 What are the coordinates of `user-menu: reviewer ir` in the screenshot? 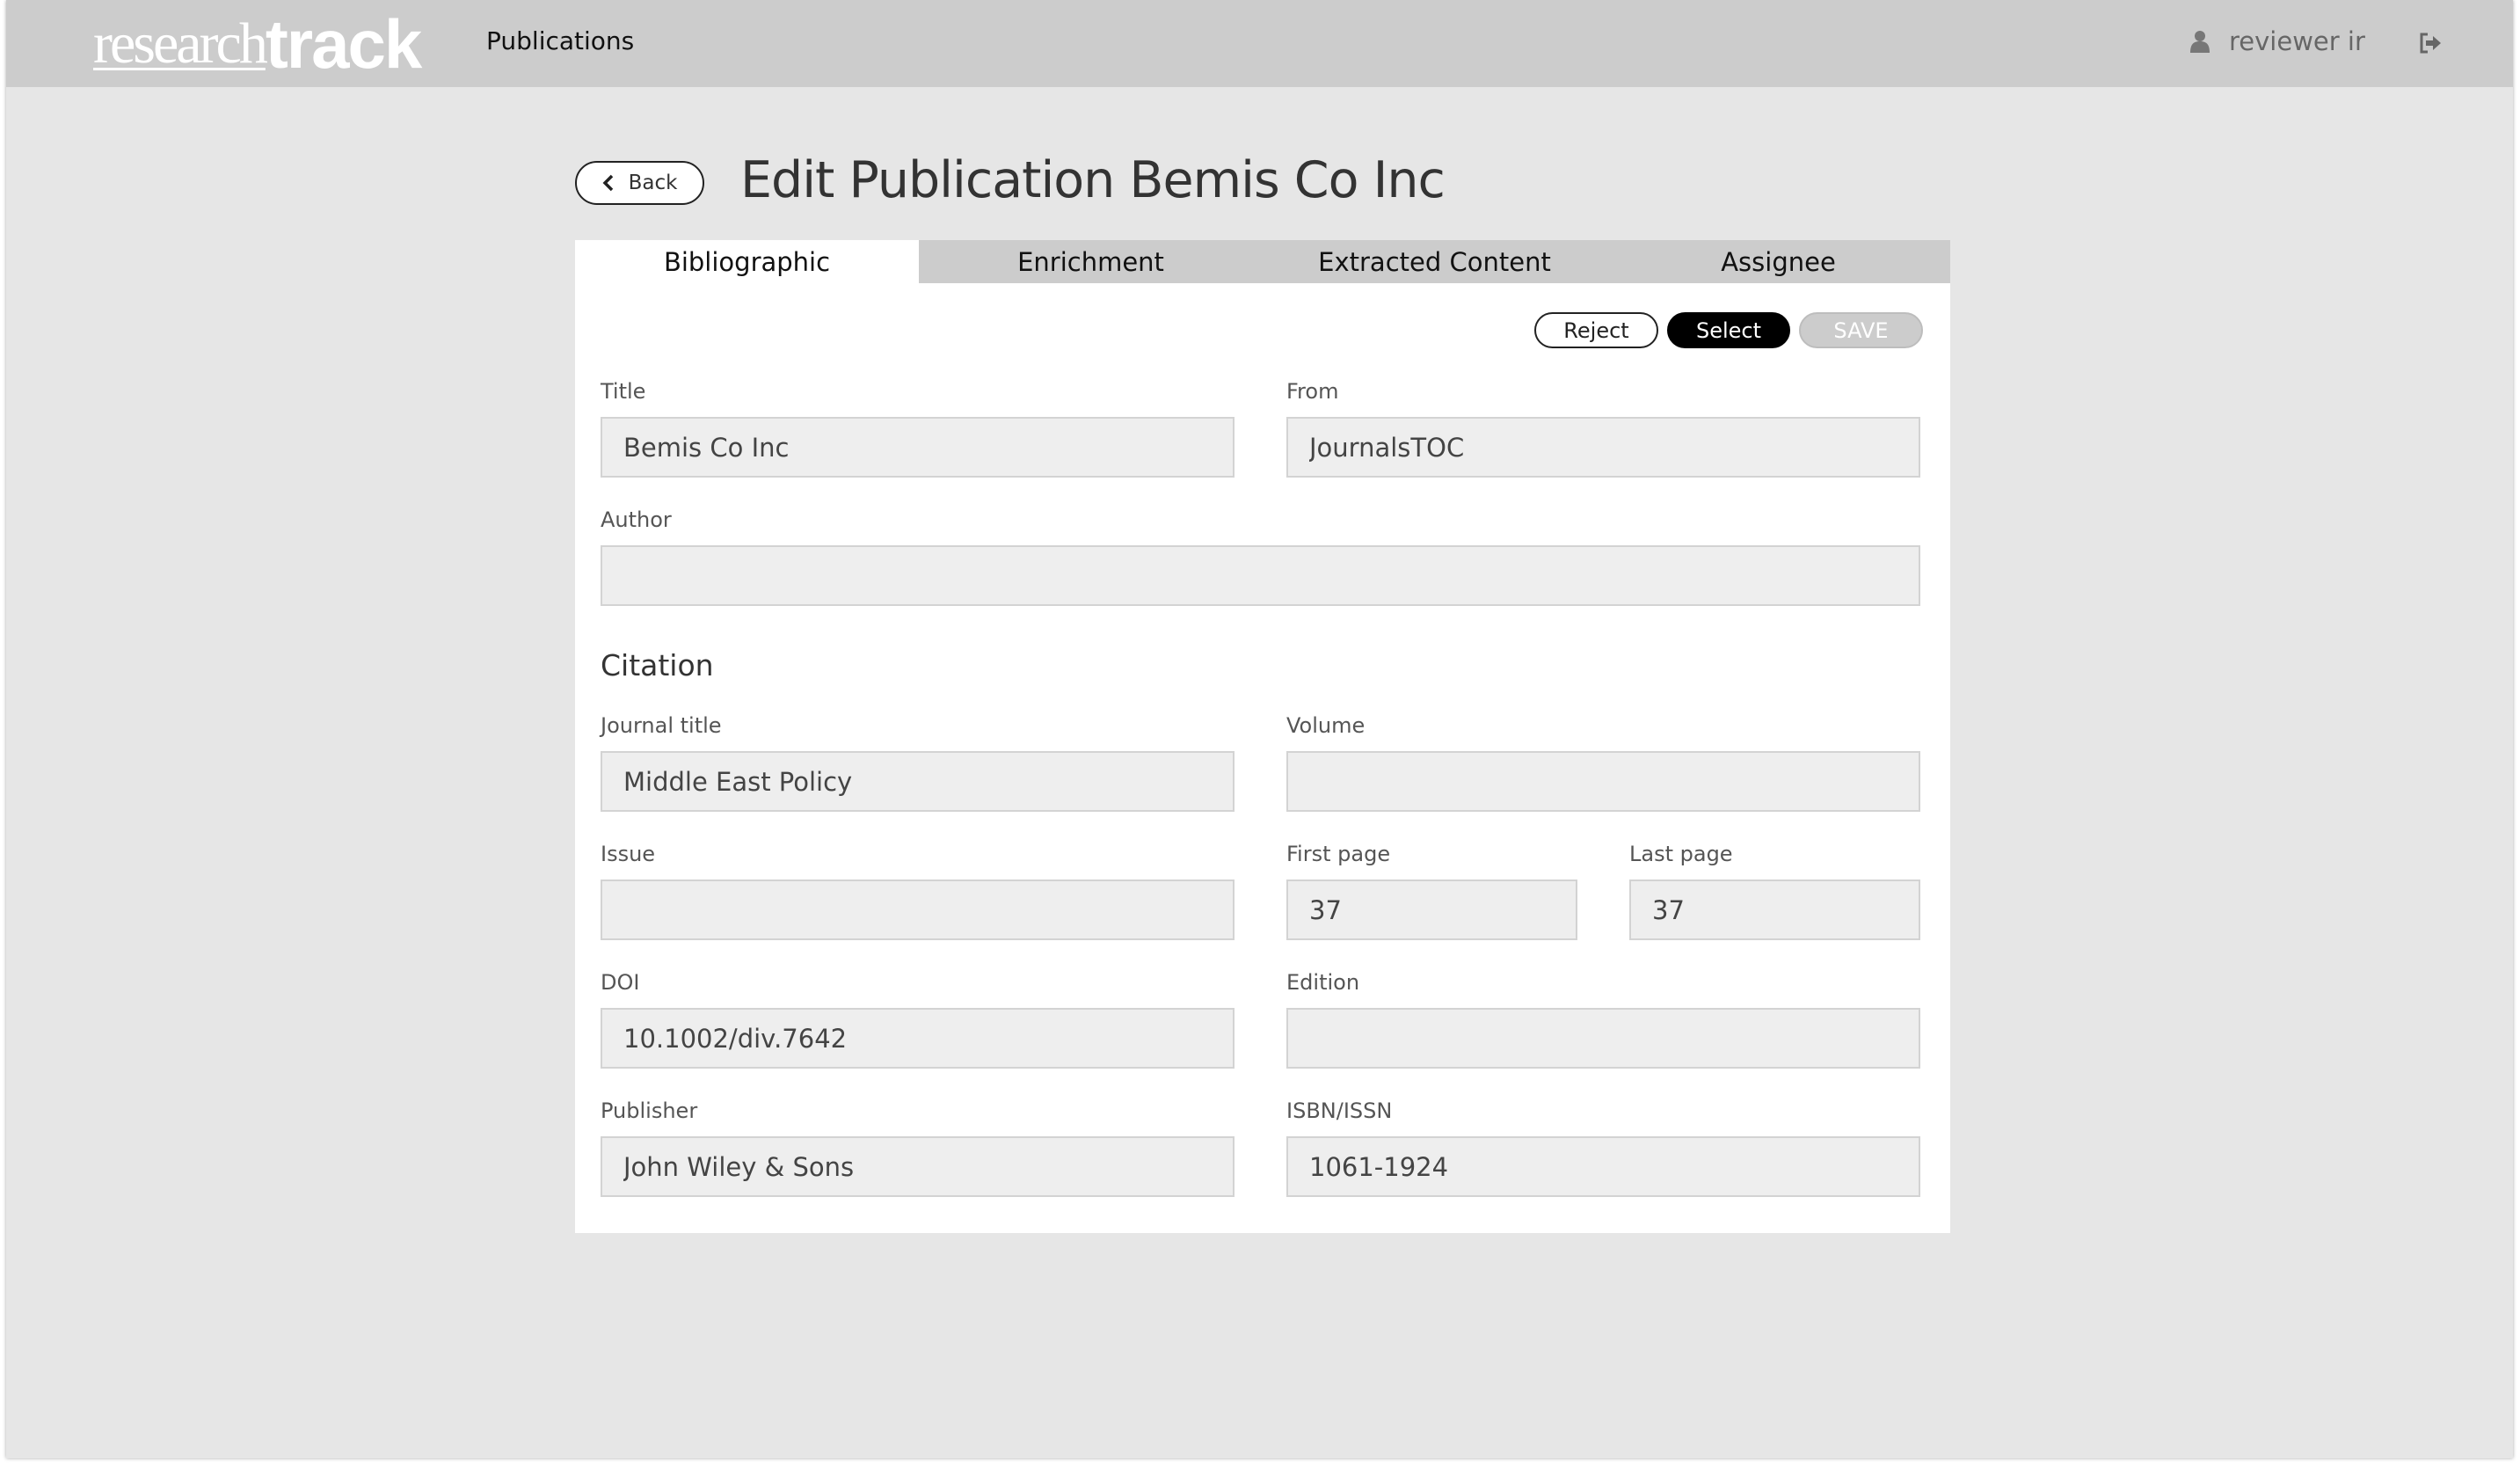 It's located at (2277, 41).